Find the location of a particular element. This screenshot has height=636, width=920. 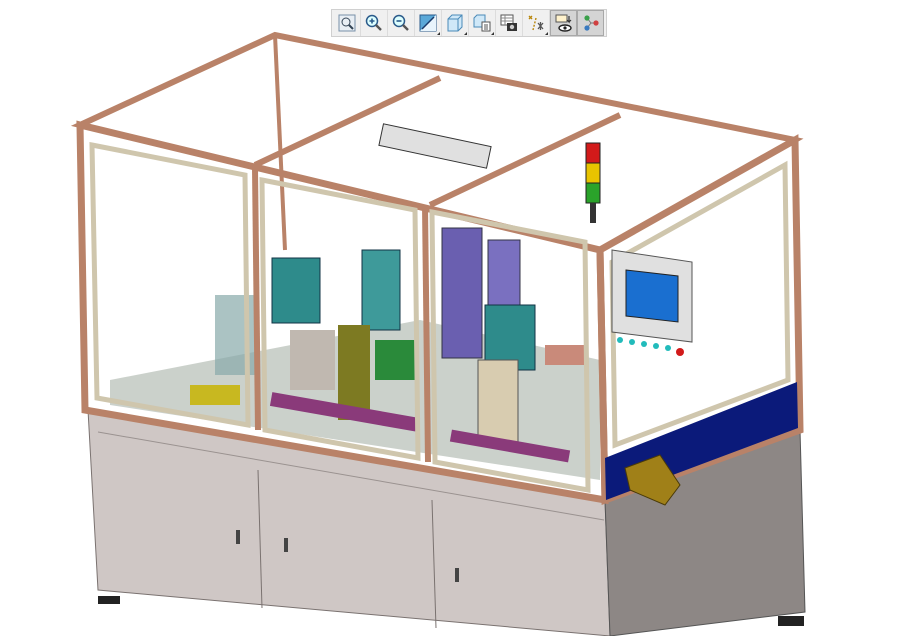

standard-orientation-icon is located at coordinates (455, 23).